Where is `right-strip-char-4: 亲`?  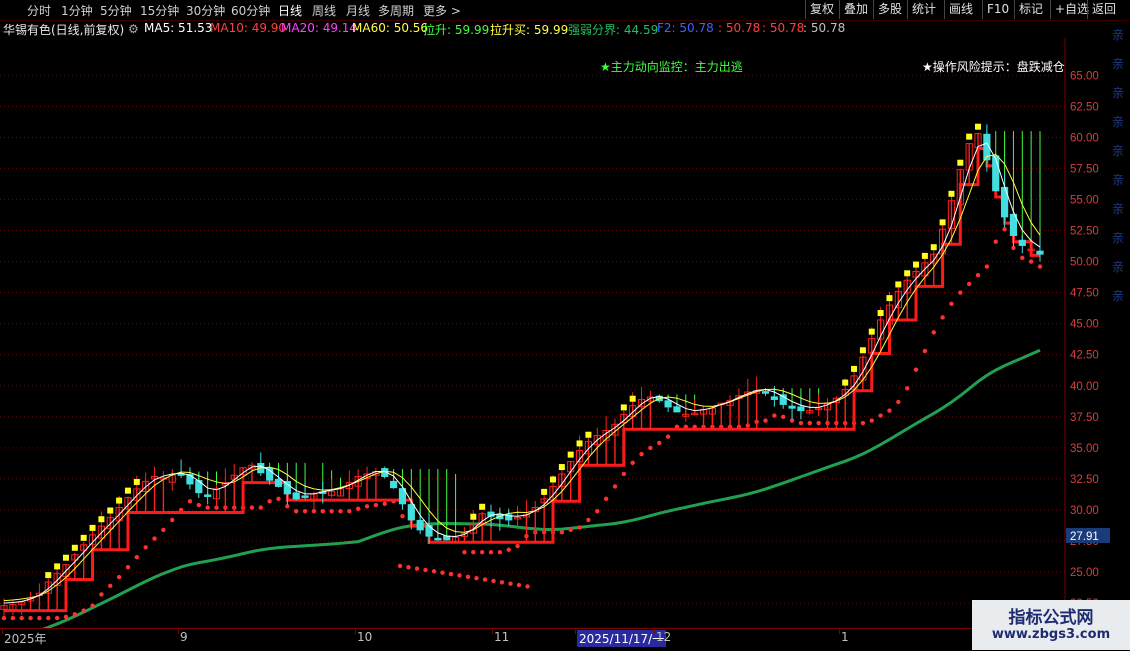
right-strip-char-4: 亲 is located at coordinates (1118, 151).